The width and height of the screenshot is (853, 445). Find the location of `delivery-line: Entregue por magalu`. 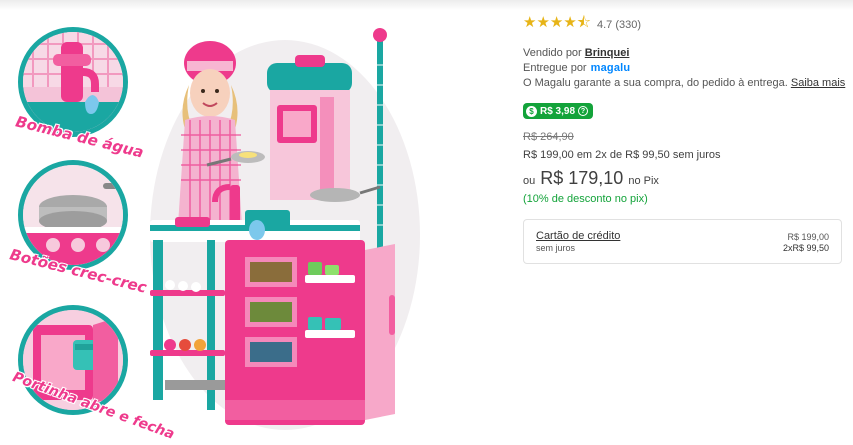

delivery-line: Entregue por magalu is located at coordinates (576, 68).